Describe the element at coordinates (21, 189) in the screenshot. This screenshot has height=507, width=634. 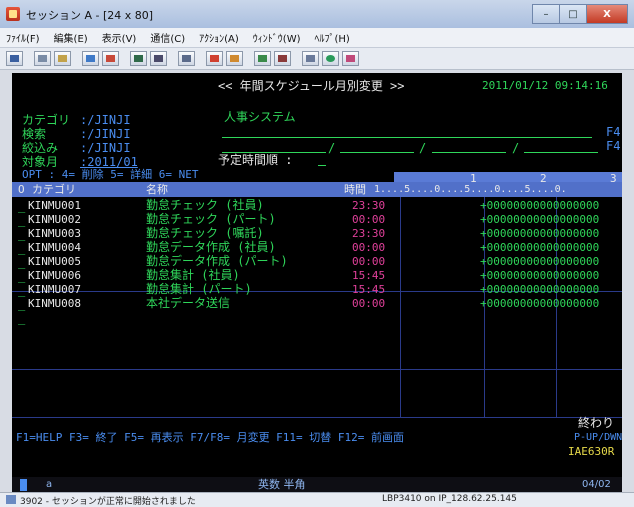
I see `col-o: O` at that location.